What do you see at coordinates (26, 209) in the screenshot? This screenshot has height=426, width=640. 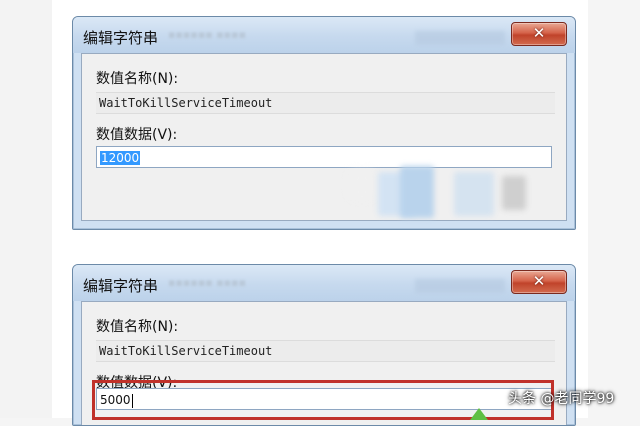 I see `page-margin` at bounding box center [26, 209].